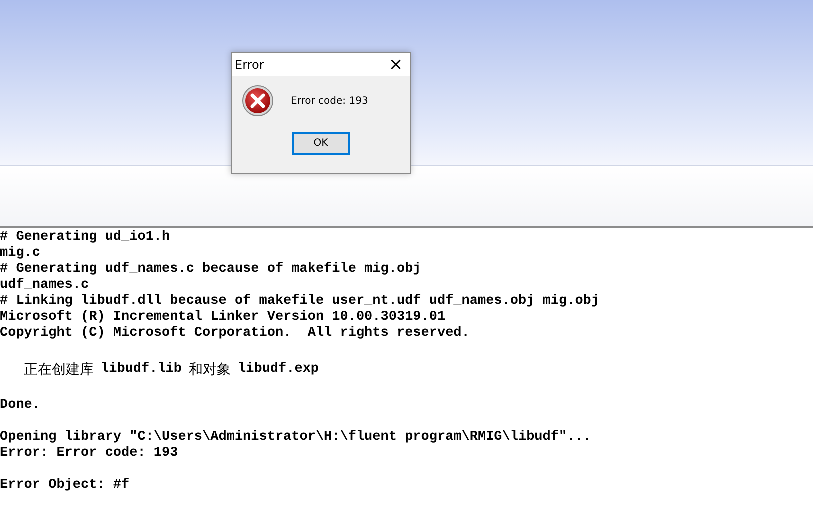  What do you see at coordinates (235, 334) in the screenshot?
I see `console-line: Copyright (C) Microsoft Corporation. All rights reserved.` at bounding box center [235, 334].